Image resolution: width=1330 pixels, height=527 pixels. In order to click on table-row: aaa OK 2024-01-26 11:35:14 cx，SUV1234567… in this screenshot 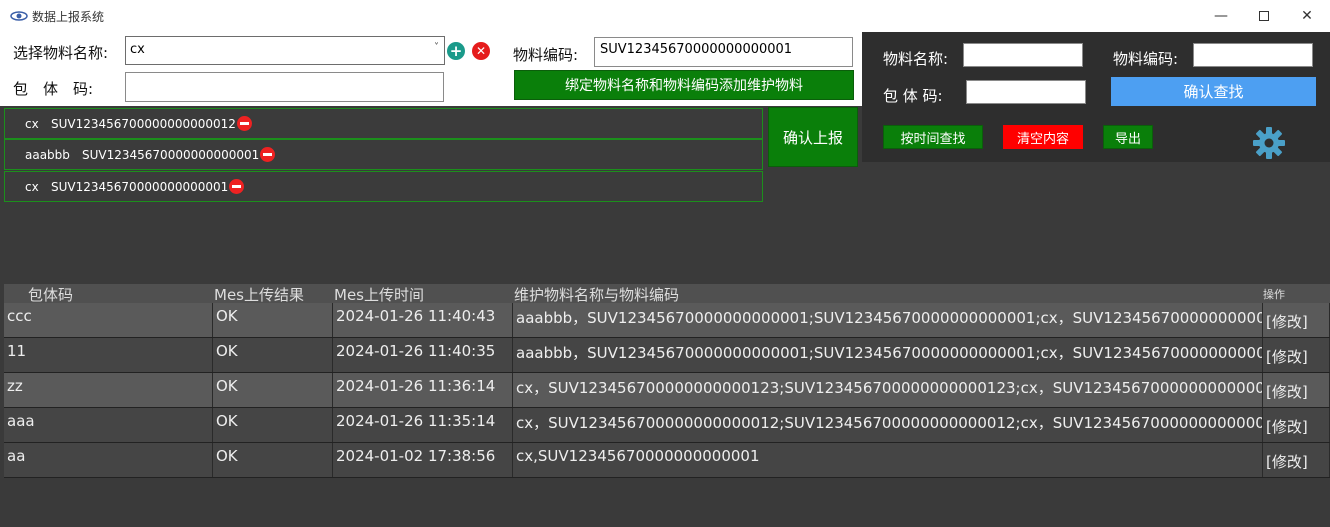, I will do `click(667, 425)`.